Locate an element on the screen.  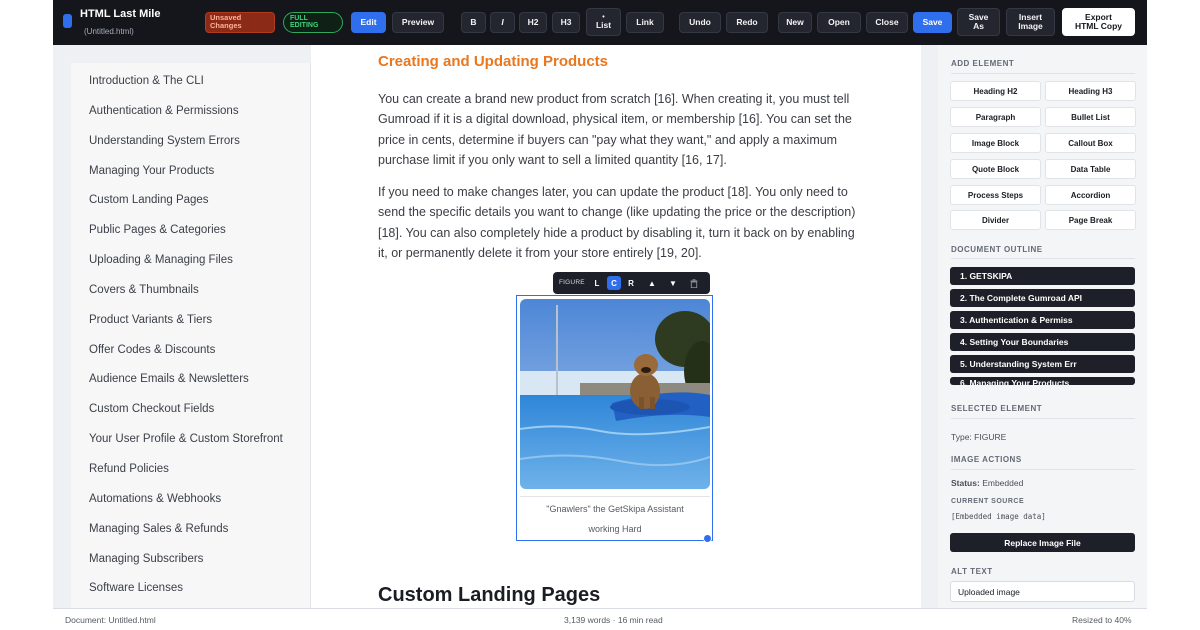
close-button: Close is located at coordinates (887, 22).